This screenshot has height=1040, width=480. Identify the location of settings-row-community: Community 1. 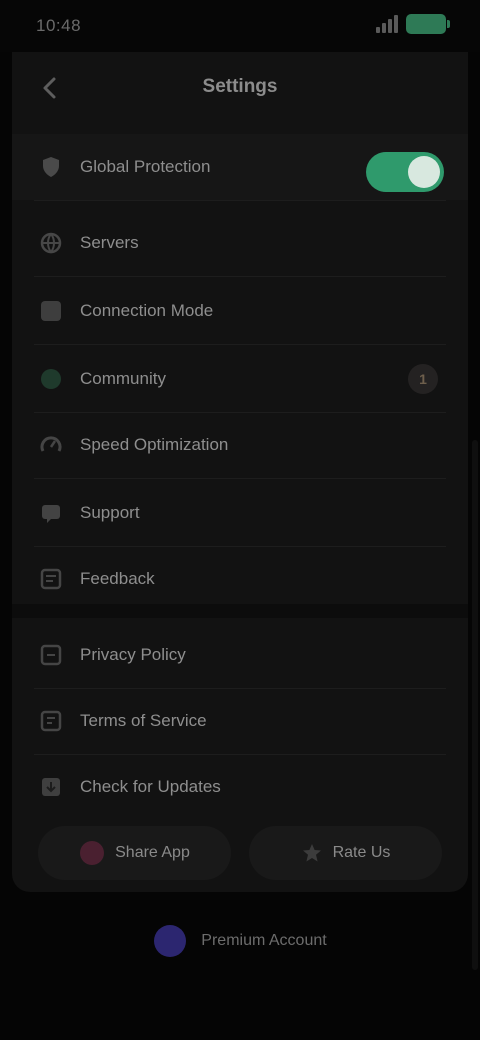
(240, 379).